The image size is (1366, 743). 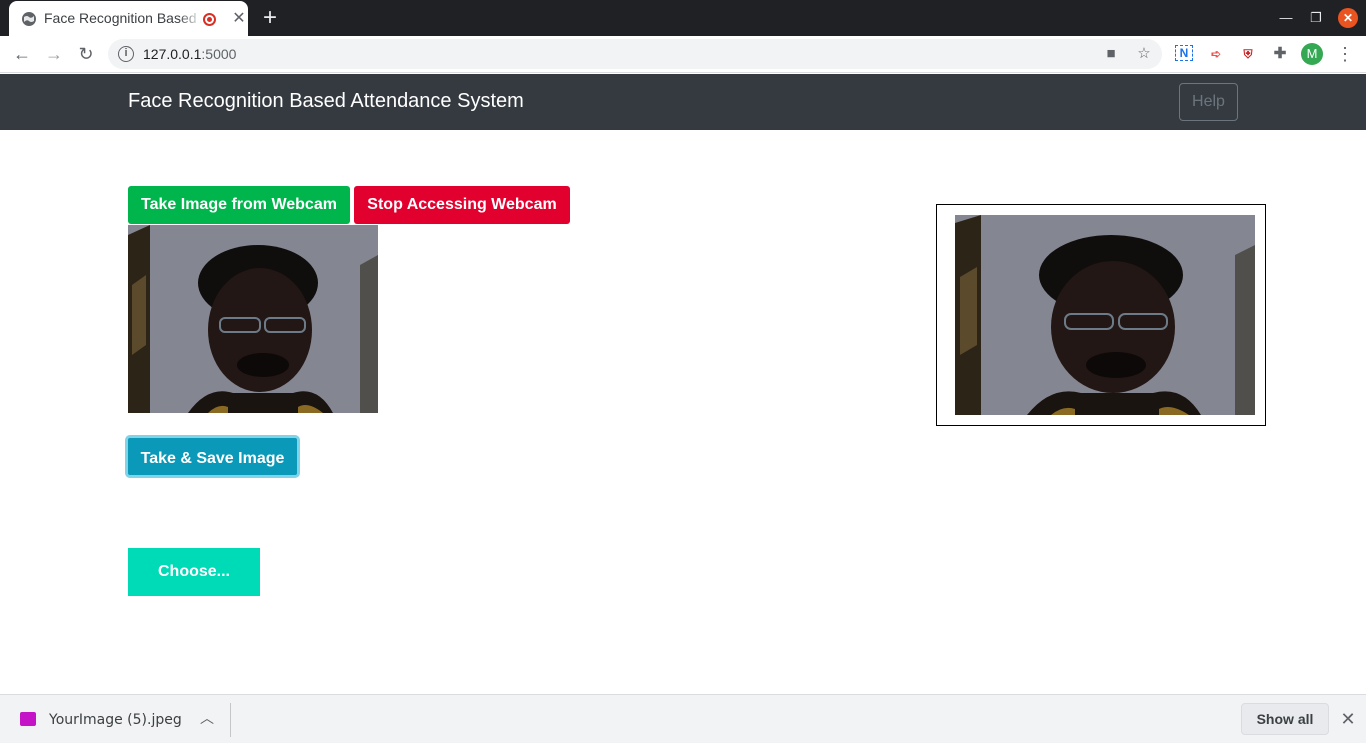 I want to click on shelf-divider, so click(x=230, y=720).